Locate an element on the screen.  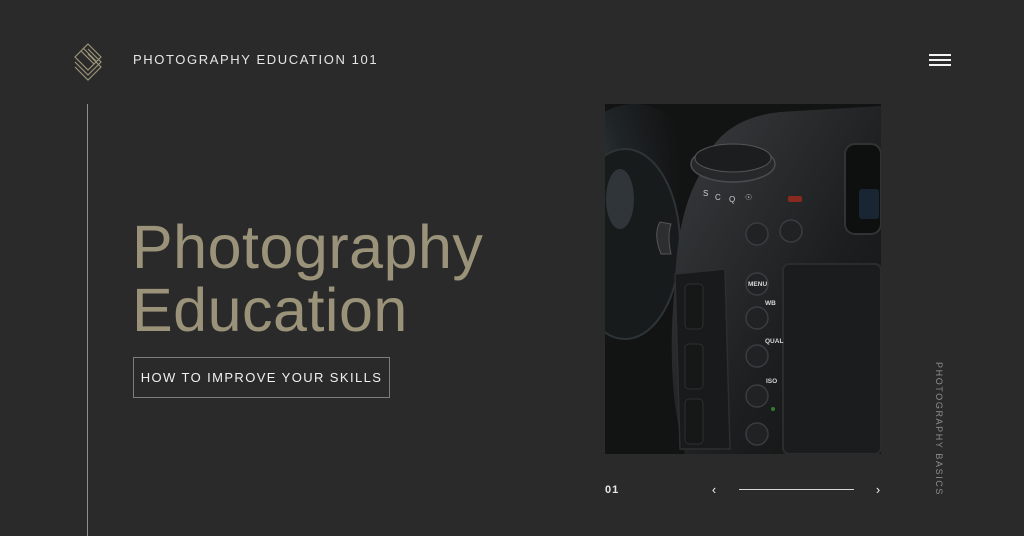
hero-heading: Photography Education is located at coordinates (307, 279).